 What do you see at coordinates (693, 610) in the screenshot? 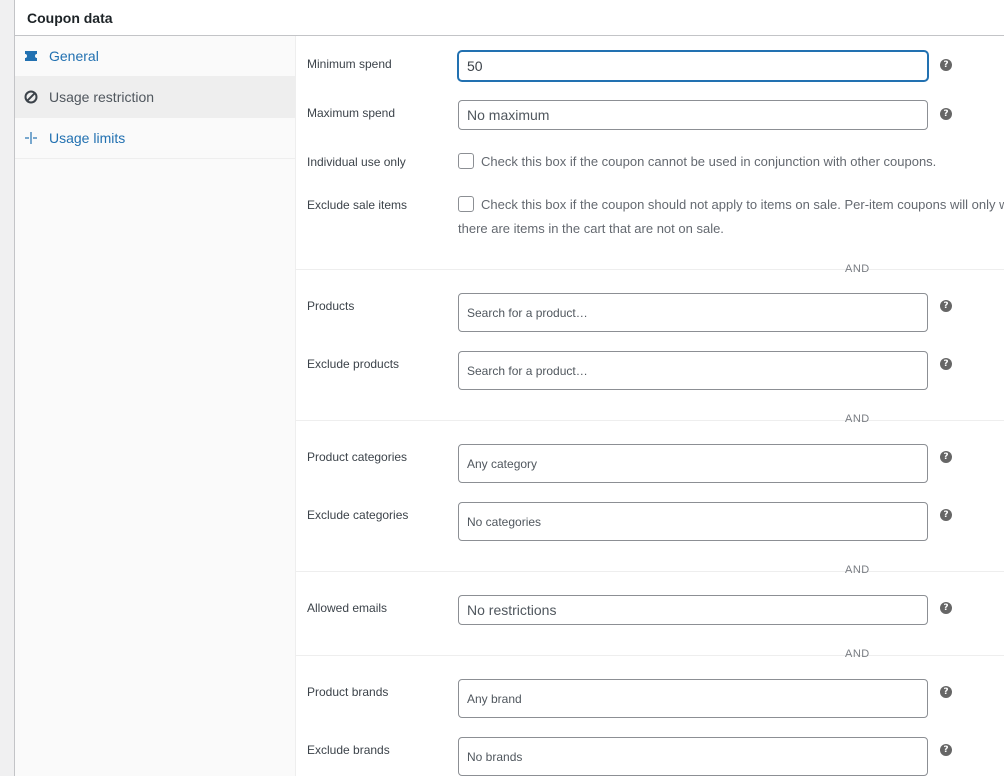
I see `allowed-emails-input` at bounding box center [693, 610].